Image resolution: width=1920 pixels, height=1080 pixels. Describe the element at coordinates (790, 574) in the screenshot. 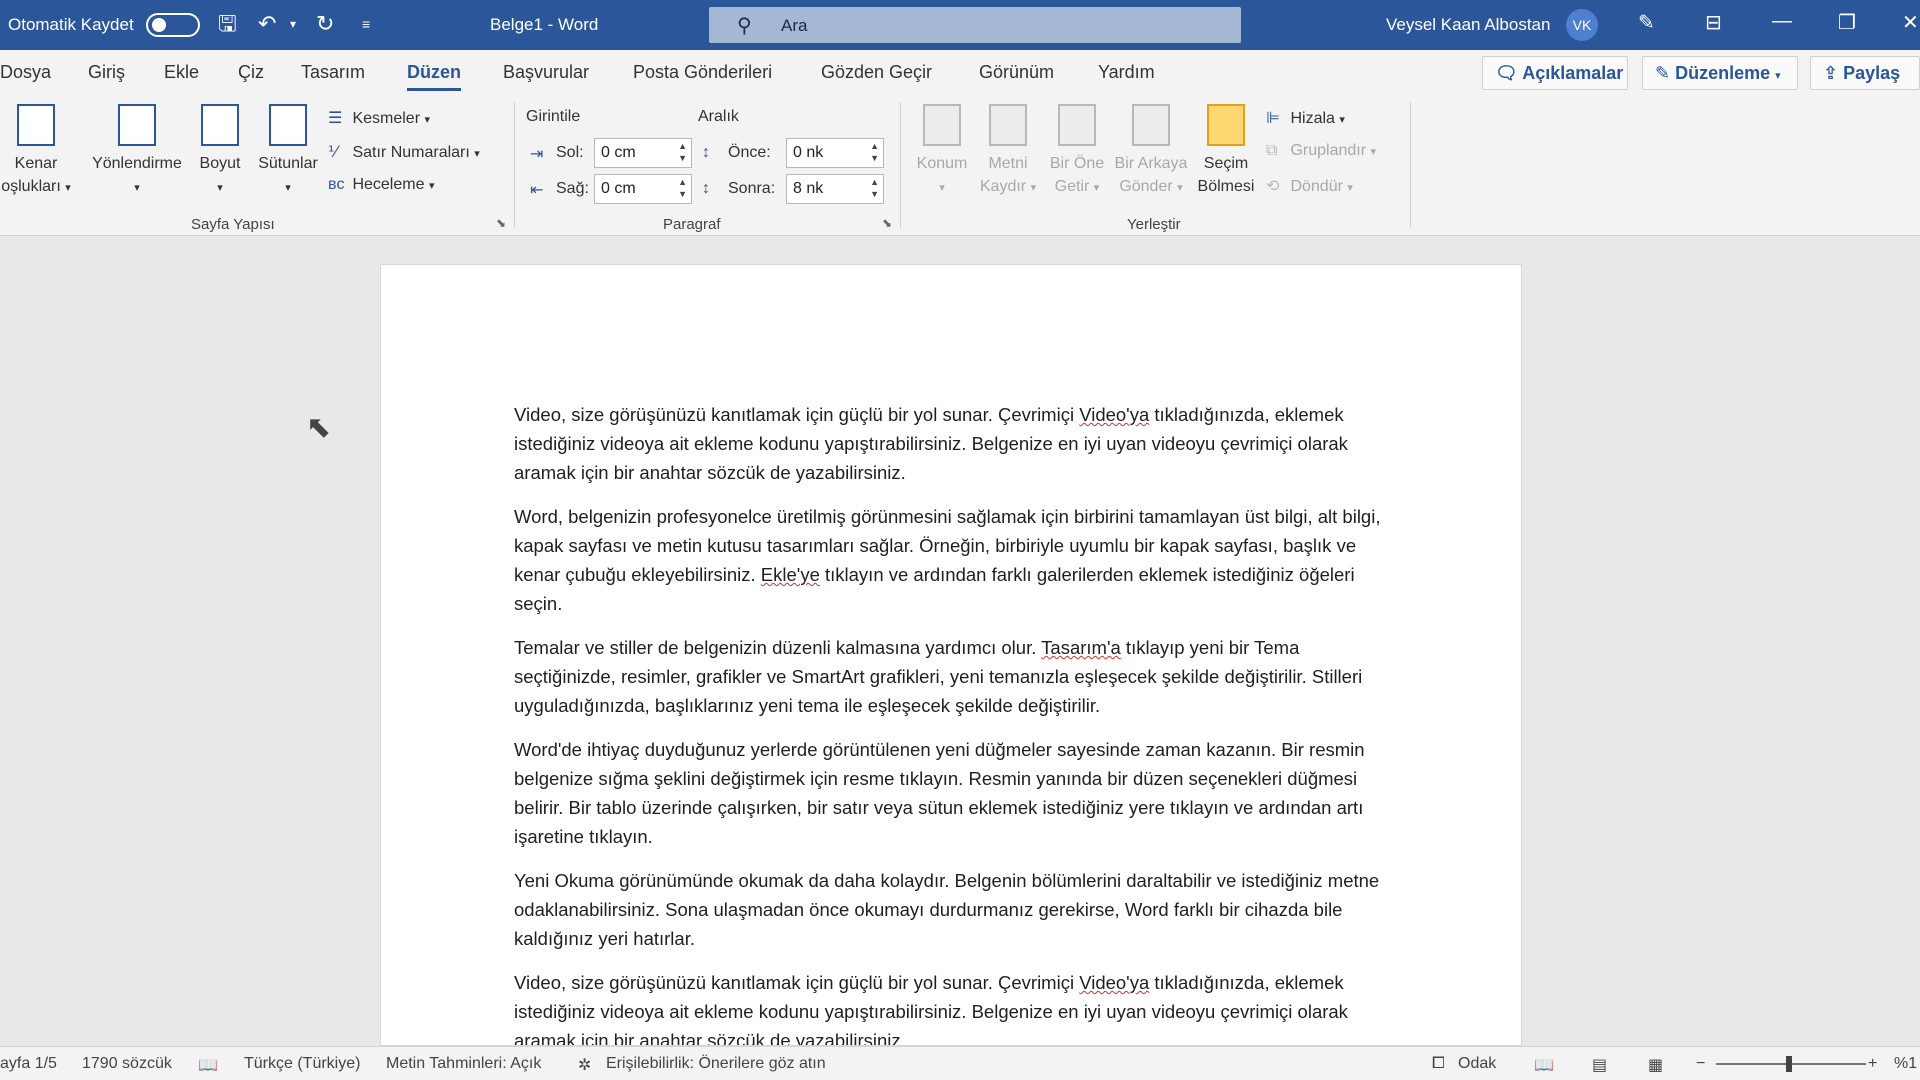

I see `spelling-flag: Ekle'ye` at that location.